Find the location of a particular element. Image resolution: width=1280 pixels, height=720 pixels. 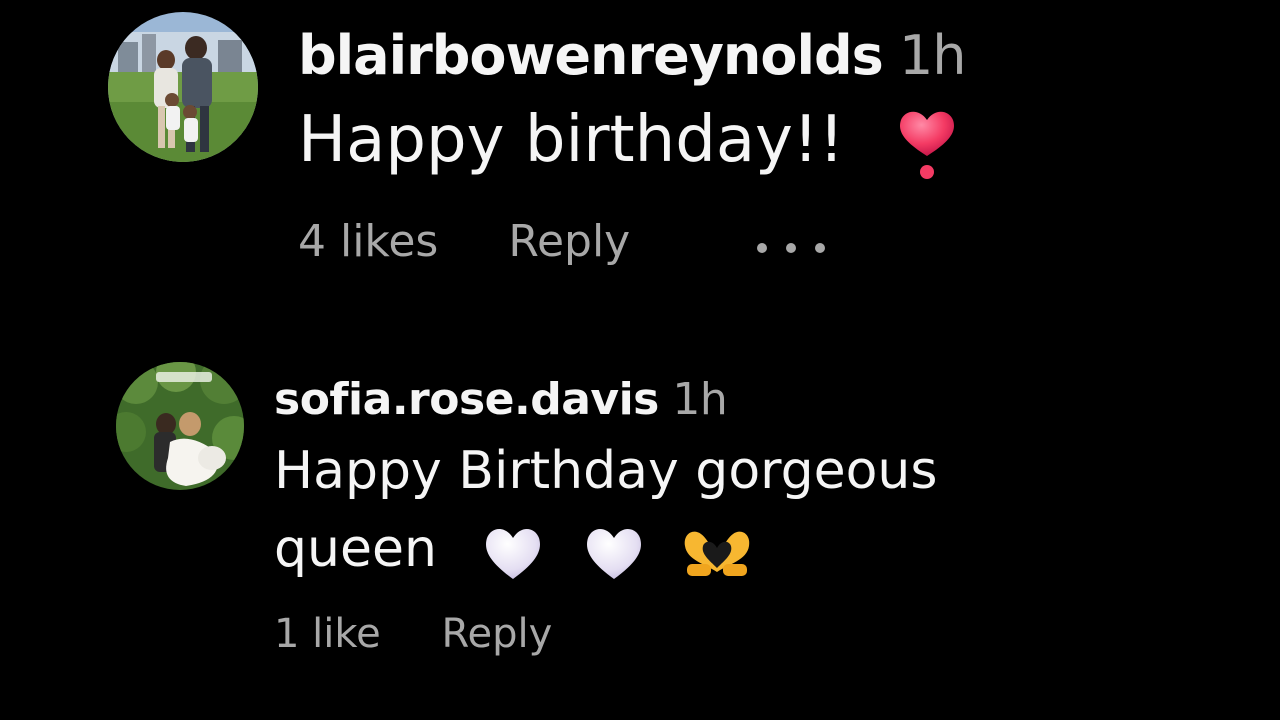

heavy-heart-exclamation-emoji is located at coordinates (927, 143).